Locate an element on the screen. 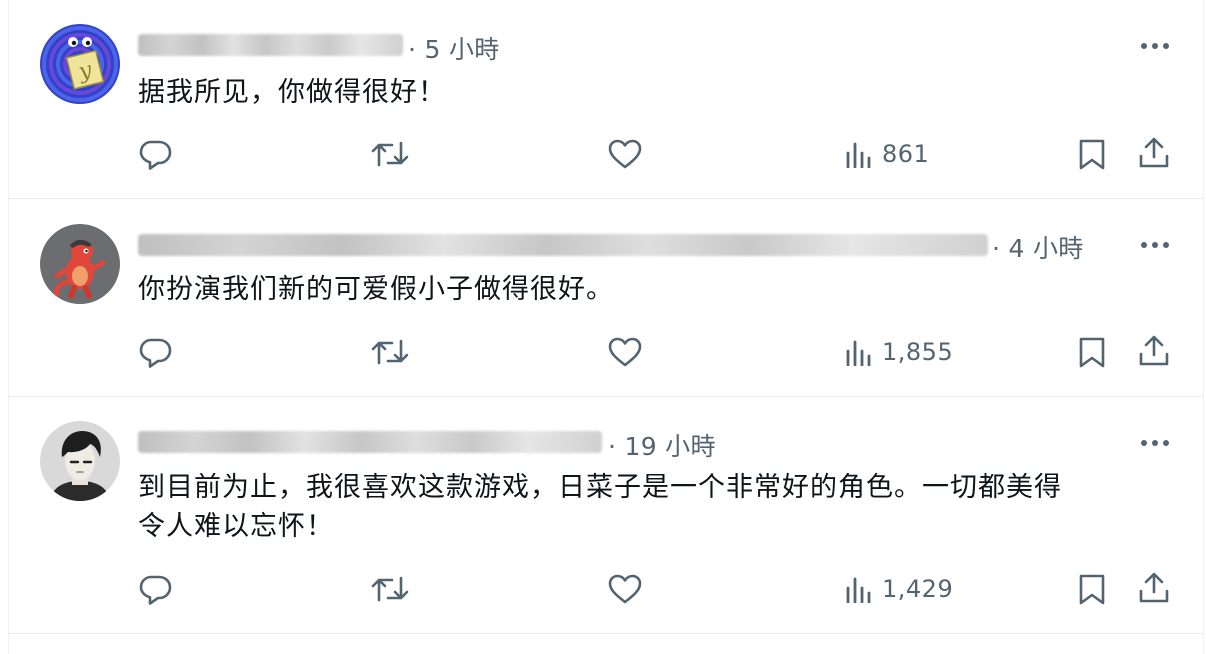 The height and width of the screenshot is (654, 1206). sticky-note-avatar-icon: y is located at coordinates (80, 64).